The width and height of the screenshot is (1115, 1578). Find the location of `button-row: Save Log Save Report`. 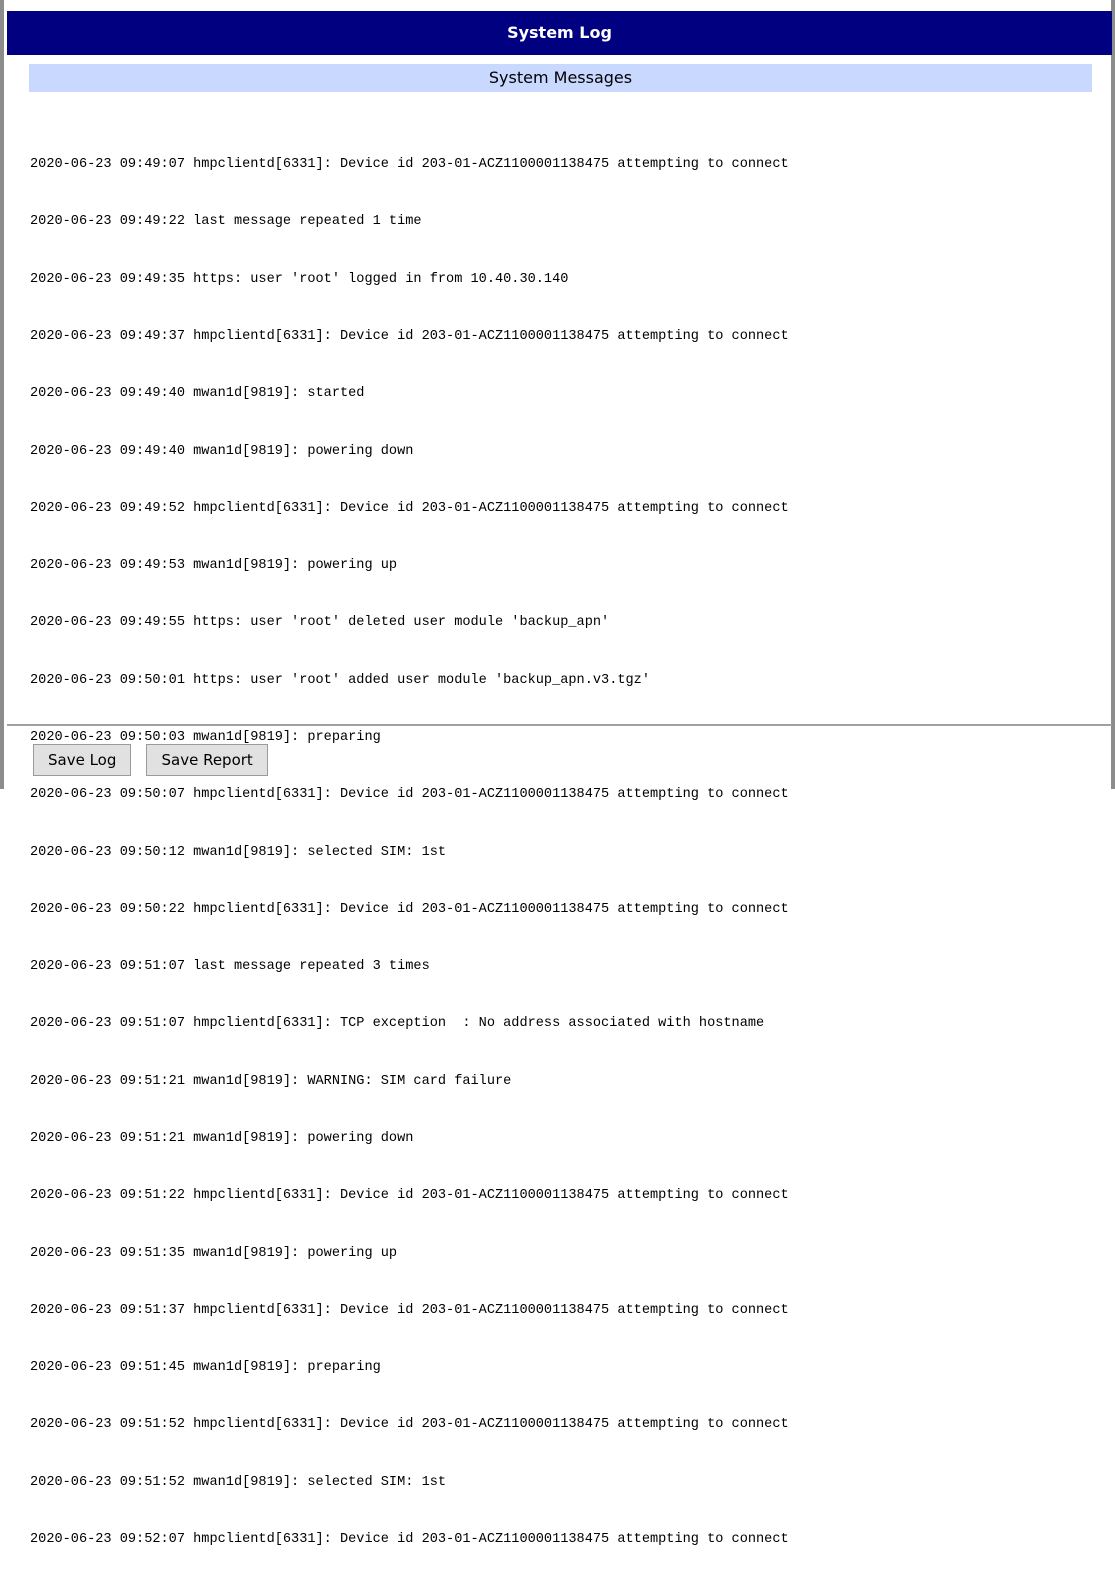

button-row: Save Log Save Report is located at coordinates (155, 760).